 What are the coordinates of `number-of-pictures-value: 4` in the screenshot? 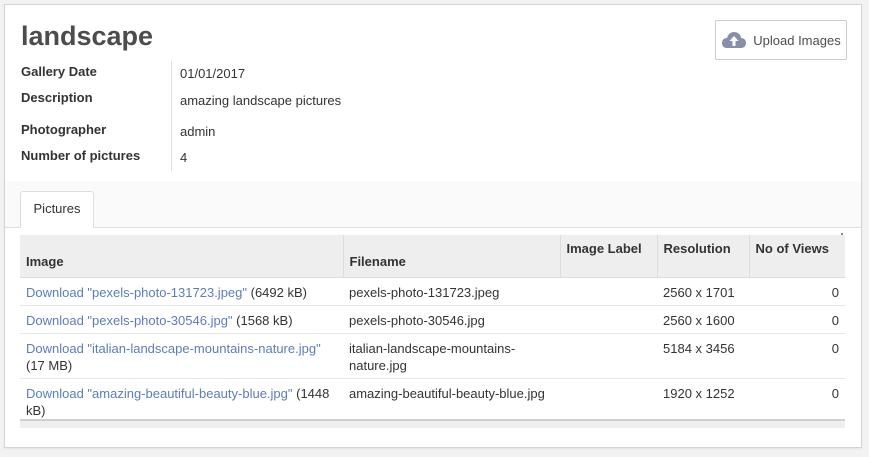 It's located at (184, 157).